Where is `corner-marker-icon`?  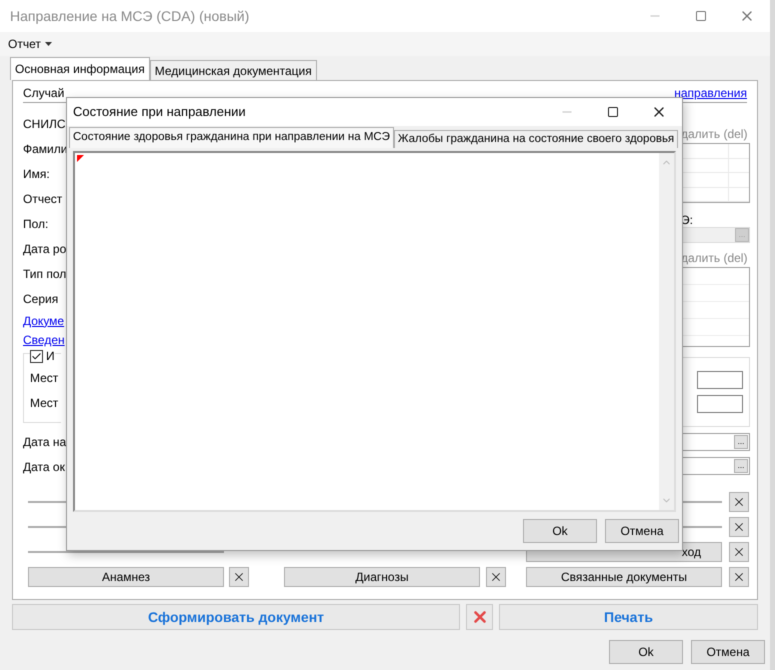 corner-marker-icon is located at coordinates (80, 158).